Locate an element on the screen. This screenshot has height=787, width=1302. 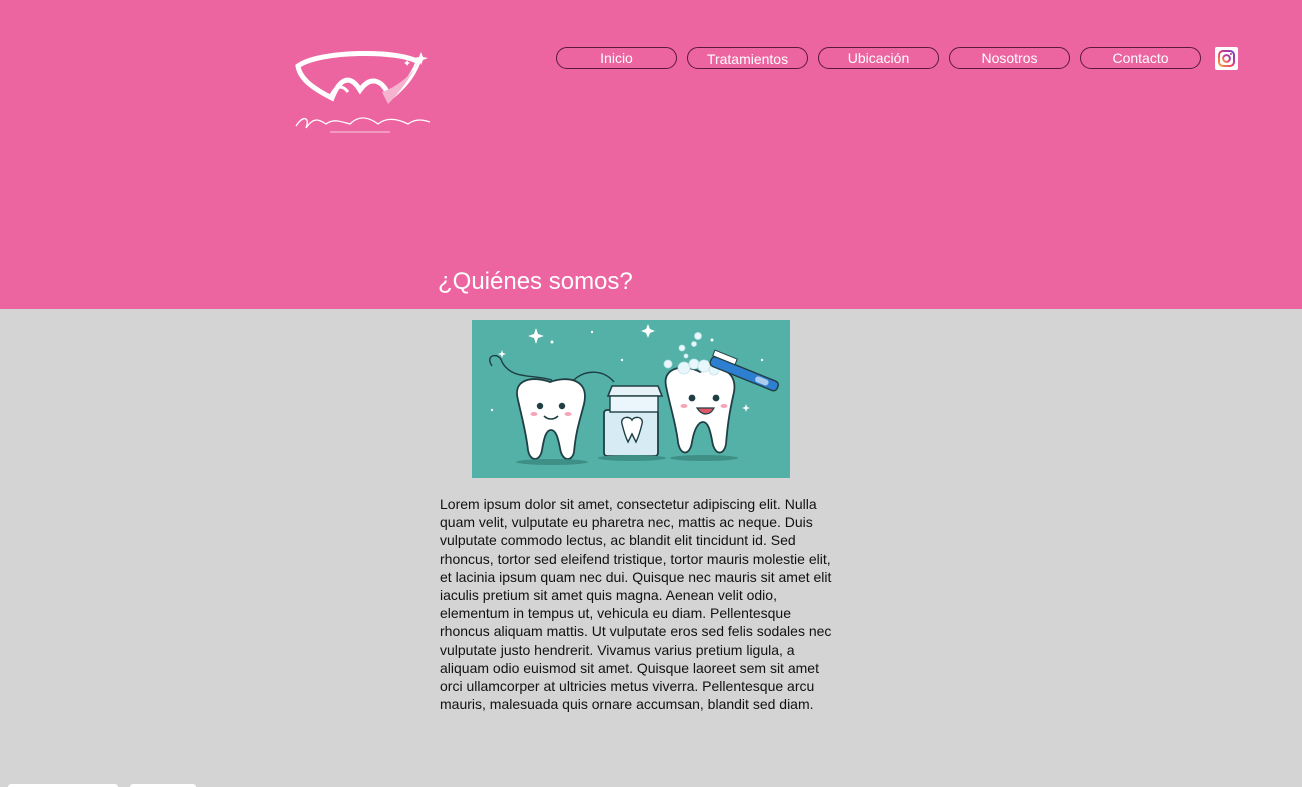
tooth-logo-icon is located at coordinates (363, 92).